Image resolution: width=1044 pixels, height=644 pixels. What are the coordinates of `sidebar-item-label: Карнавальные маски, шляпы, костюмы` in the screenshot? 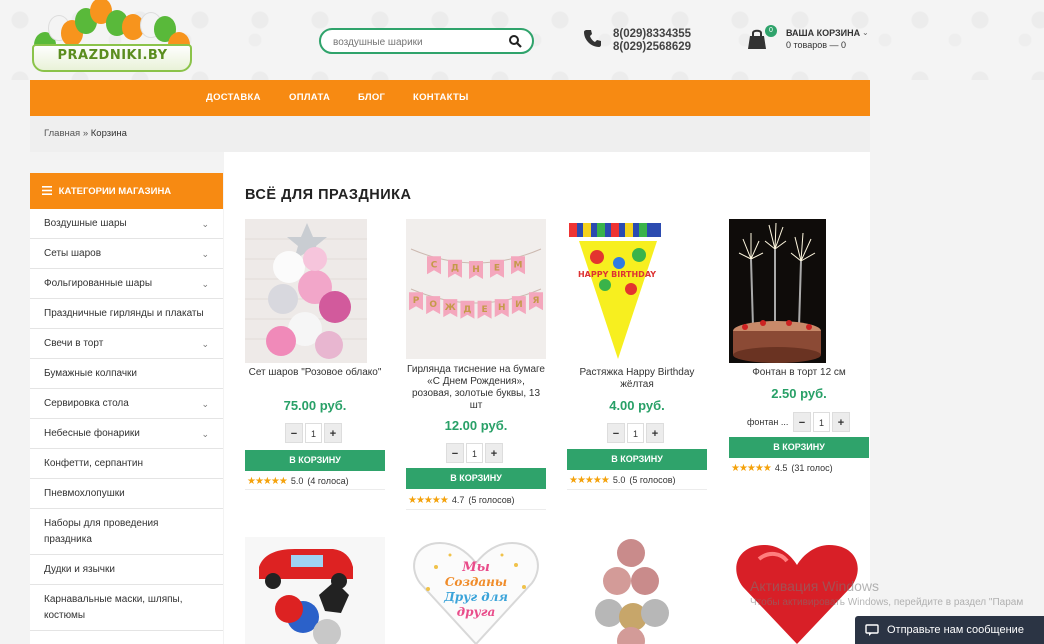 It's located at (113, 607).